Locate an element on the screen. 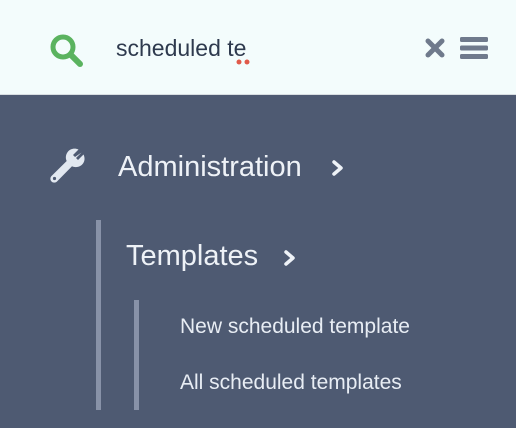 This screenshot has height=428, width=516. administration-label: Administration is located at coordinates (210, 167).